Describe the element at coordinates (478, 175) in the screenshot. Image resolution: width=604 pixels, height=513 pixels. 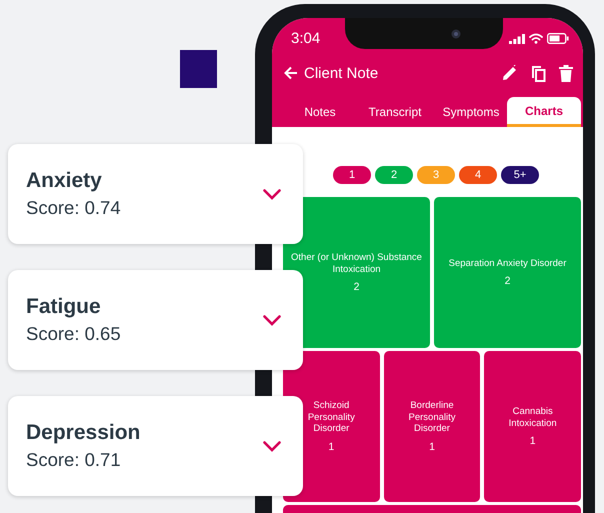
I see `legend-pill: 4` at that location.